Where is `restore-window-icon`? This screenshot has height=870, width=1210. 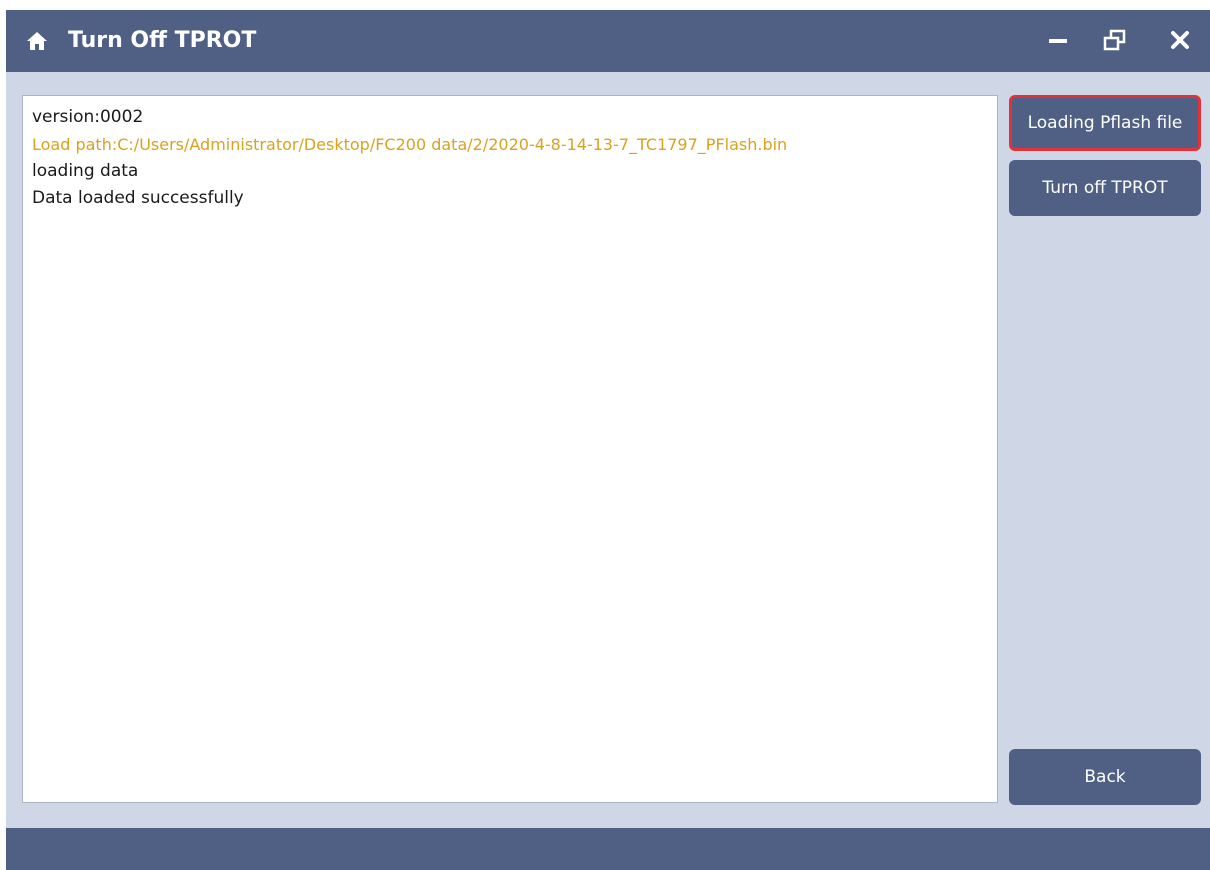 restore-window-icon is located at coordinates (1115, 41).